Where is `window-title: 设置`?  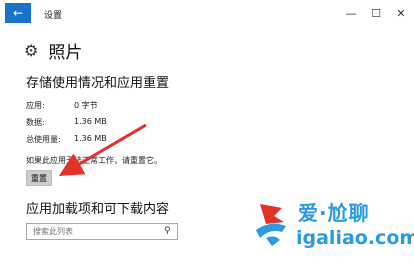 window-title: 设置 is located at coordinates (53, 16).